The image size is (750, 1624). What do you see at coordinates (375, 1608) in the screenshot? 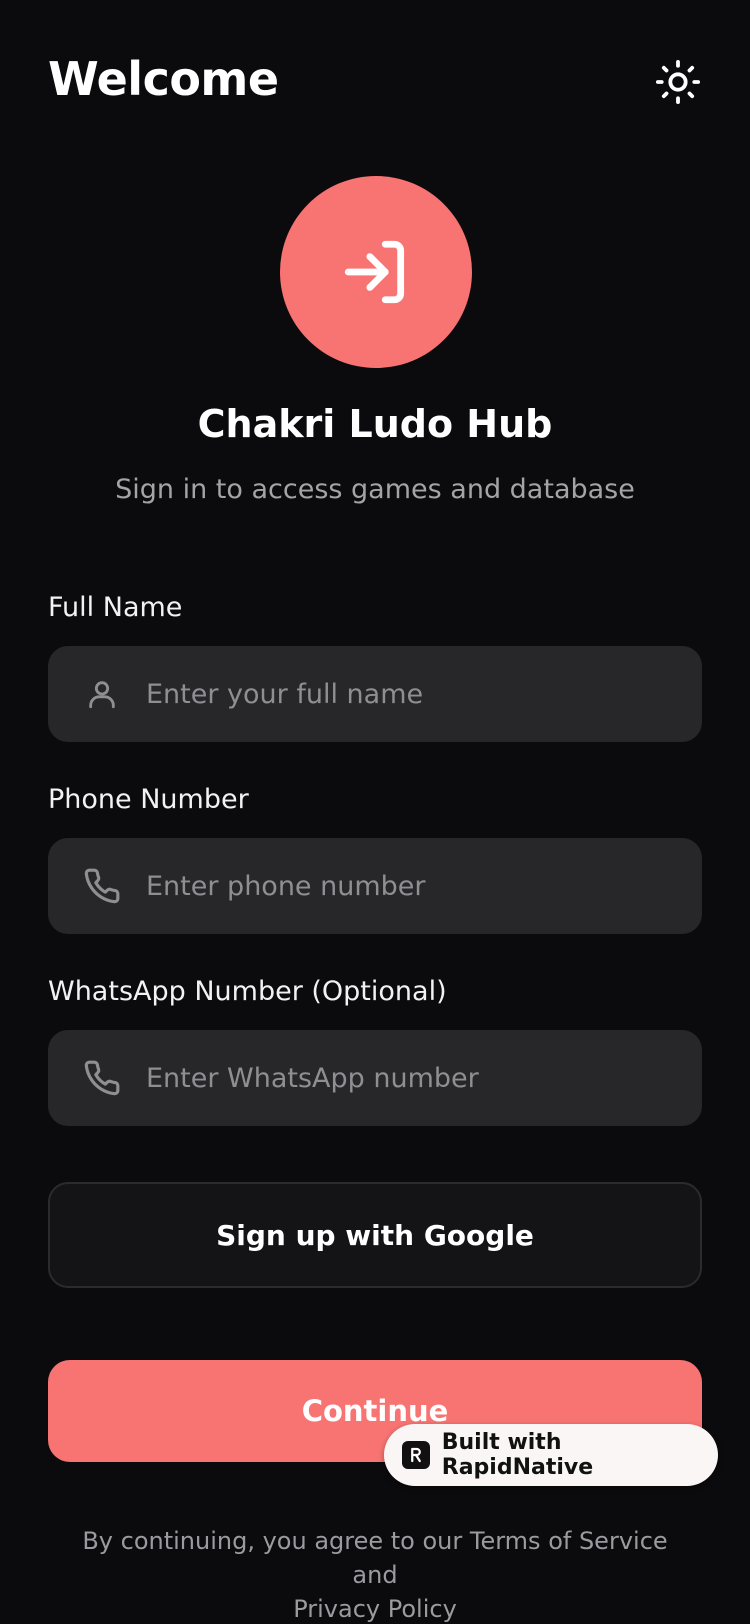
I see `legal-line-2: Privacy Policy` at bounding box center [375, 1608].